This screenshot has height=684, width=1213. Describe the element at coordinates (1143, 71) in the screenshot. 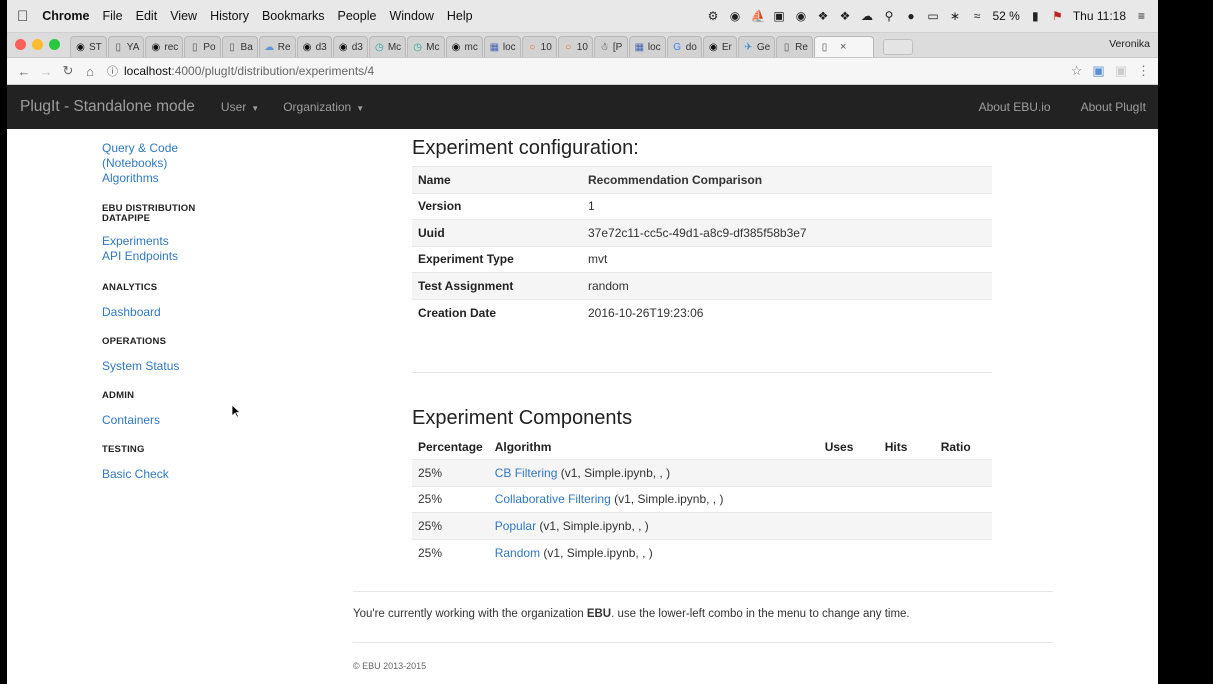

I see `chrome-menu-icon: ⋮` at that location.